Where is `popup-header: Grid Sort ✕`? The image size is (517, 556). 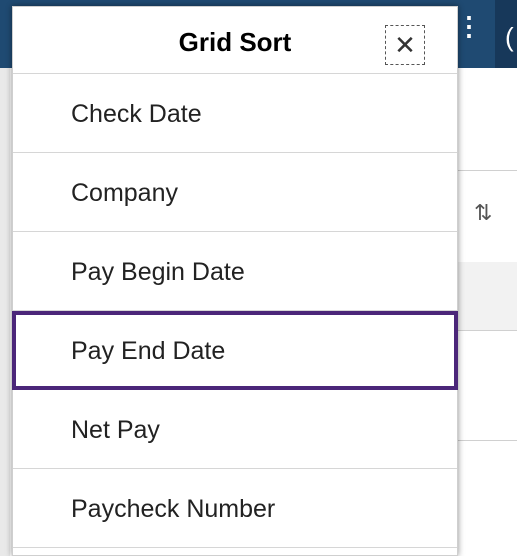
popup-header: Grid Sort ✕ is located at coordinates (235, 40).